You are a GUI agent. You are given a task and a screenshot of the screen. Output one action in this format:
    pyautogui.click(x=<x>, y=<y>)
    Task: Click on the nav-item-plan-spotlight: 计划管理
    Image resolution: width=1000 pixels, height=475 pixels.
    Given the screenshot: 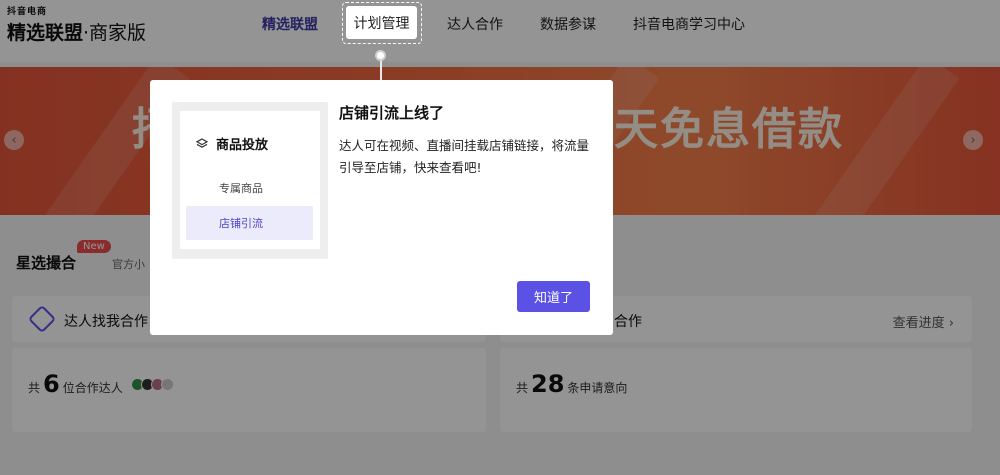 What is the action you would take?
    pyautogui.click(x=382, y=23)
    